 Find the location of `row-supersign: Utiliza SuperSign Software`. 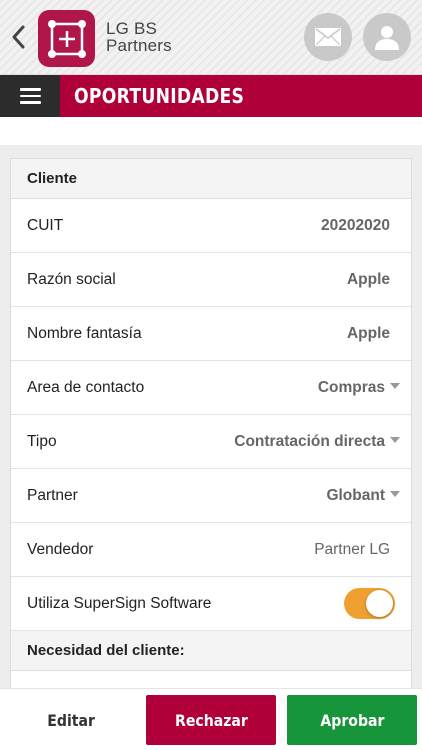

row-supersign: Utiliza SuperSign Software is located at coordinates (211, 604).